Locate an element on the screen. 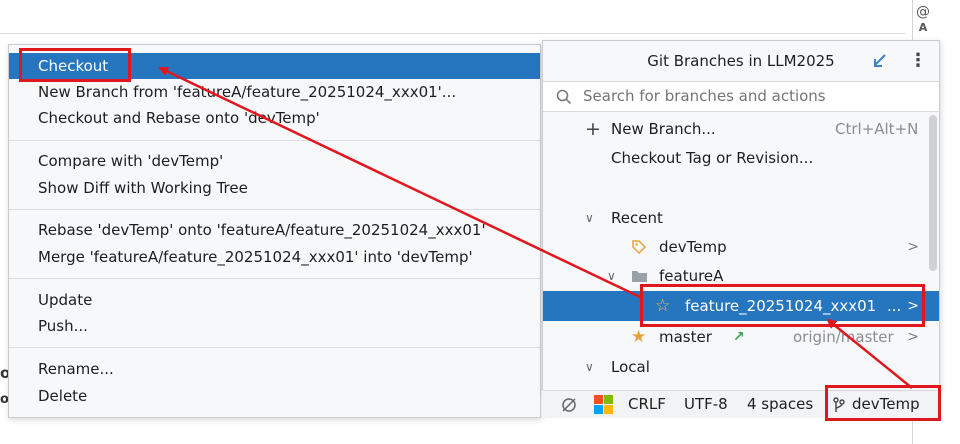  arrow-status-to-feature is located at coordinates (869, 353).